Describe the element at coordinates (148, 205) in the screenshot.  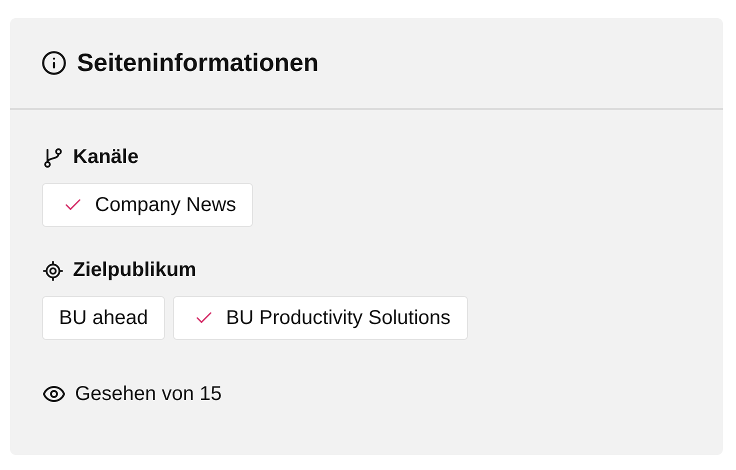
I see `tag: Company News` at that location.